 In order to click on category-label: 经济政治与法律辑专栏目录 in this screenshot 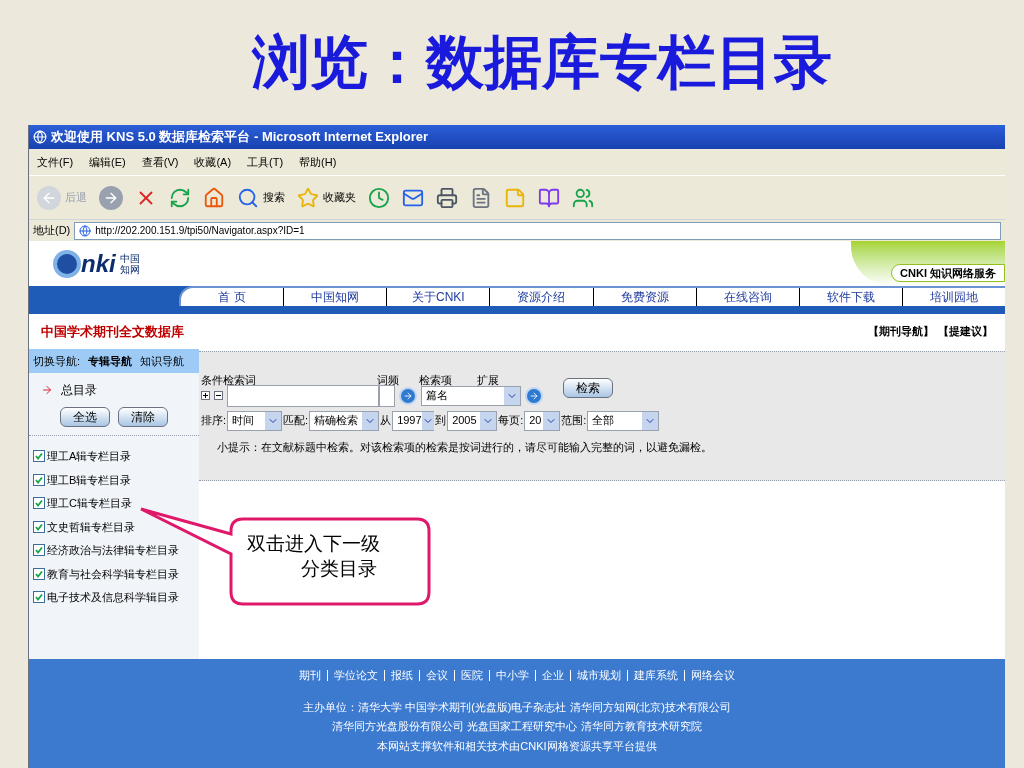, I will do `click(113, 550)`.